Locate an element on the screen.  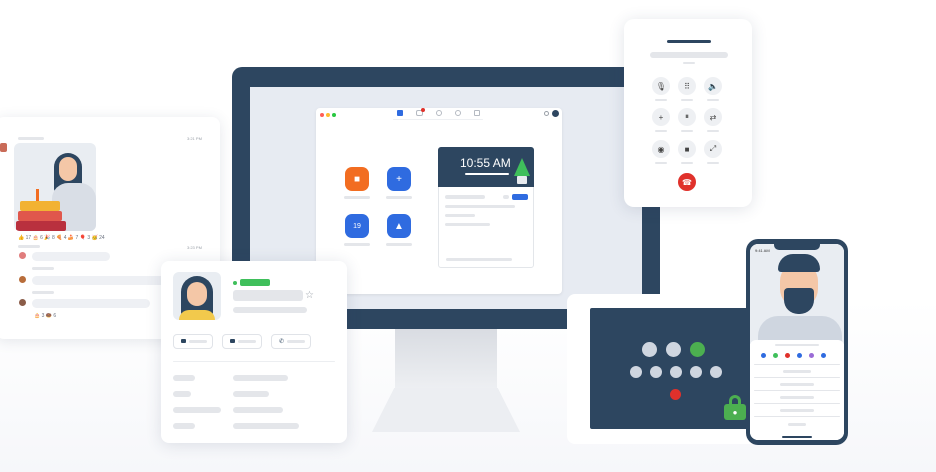
phone-video-button is located at coordinates (775, 355).